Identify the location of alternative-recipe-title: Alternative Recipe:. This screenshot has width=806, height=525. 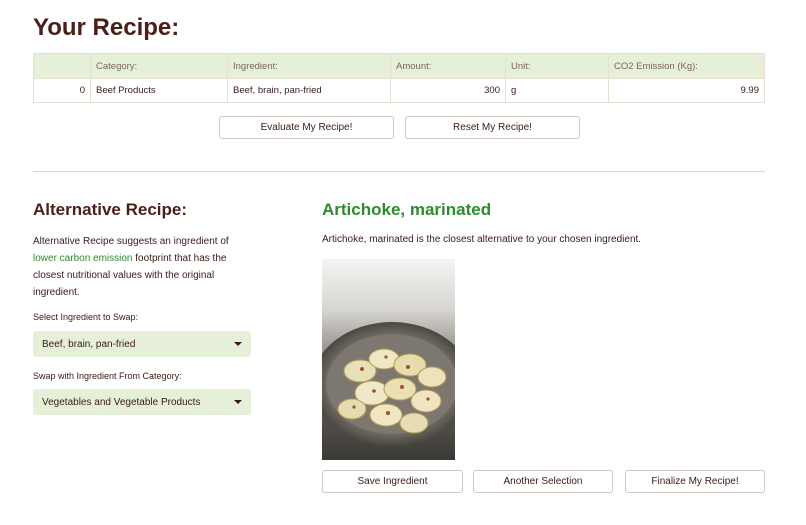
(110, 209).